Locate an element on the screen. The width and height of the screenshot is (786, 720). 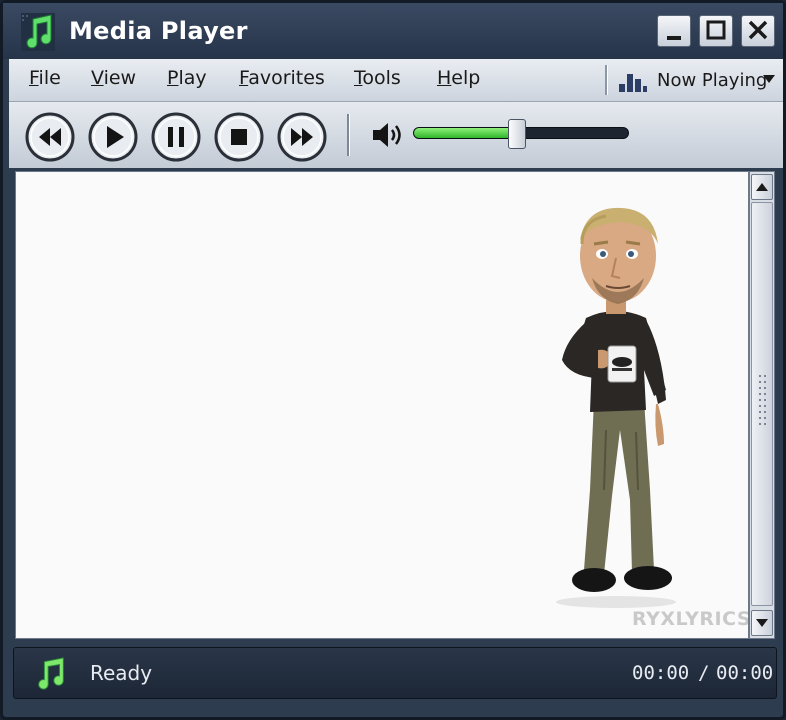
title-bar: Media Player is located at coordinates (393, 31).